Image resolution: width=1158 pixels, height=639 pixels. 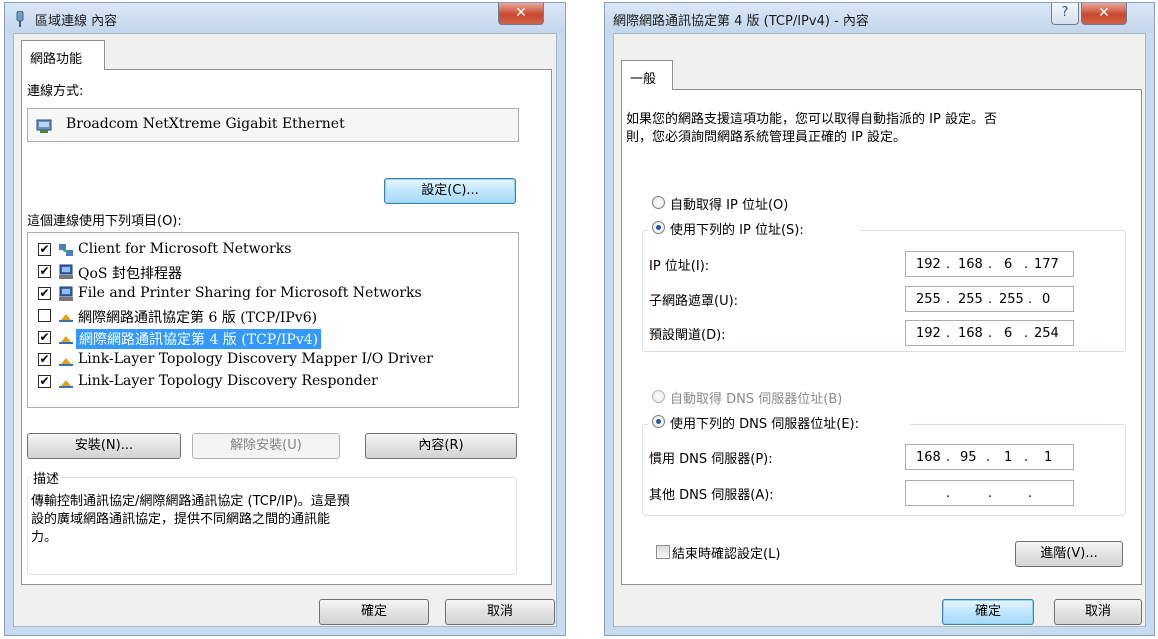 I want to click on gateway-field: 192. 168. 6. 254, so click(x=989, y=333).